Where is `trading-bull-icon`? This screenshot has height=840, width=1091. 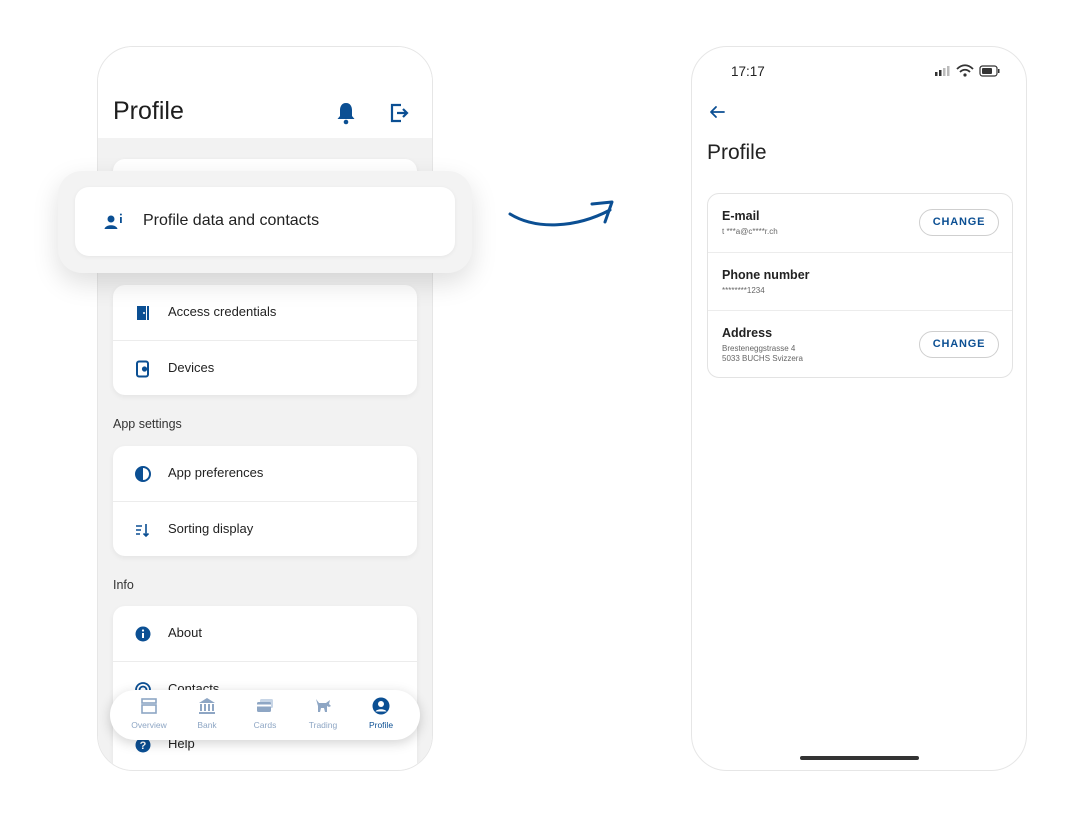 trading-bull-icon is located at coordinates (323, 705).